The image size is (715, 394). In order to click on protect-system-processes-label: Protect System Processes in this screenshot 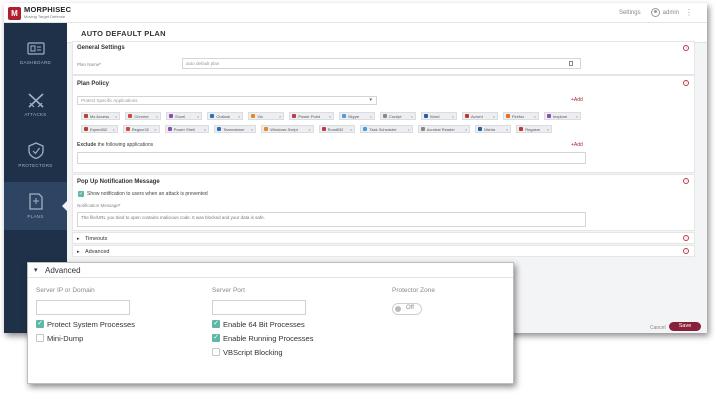, I will do `click(91, 324)`.